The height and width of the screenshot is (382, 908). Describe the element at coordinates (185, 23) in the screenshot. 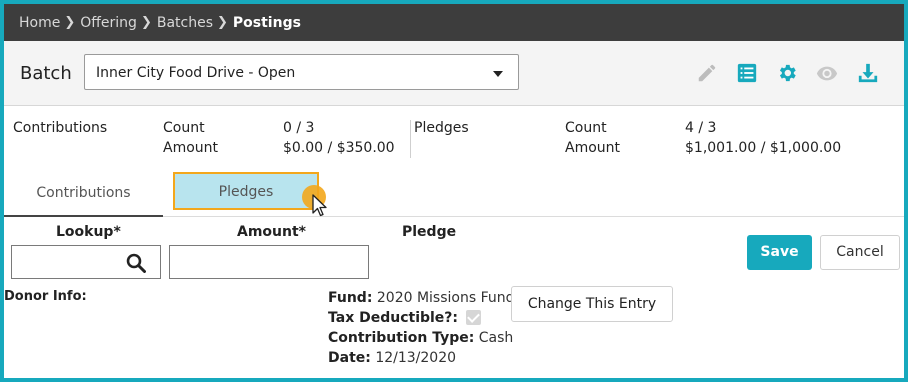

I see `breadcrumb-batches: Batches` at that location.